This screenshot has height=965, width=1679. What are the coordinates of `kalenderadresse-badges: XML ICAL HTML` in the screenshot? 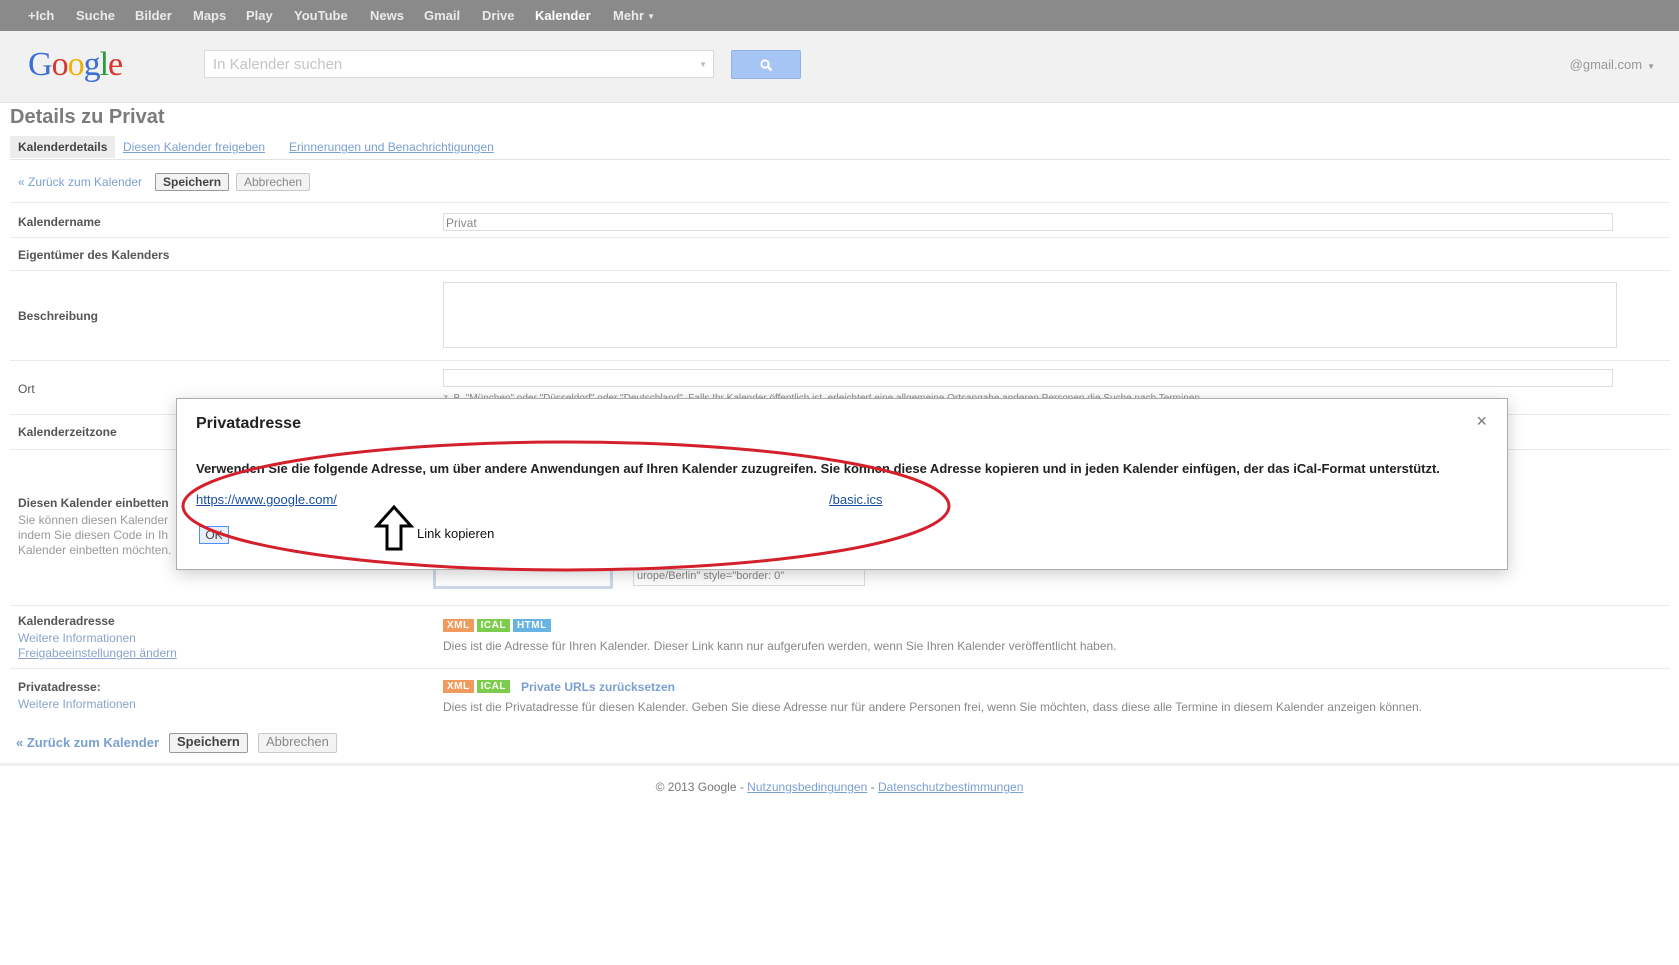 It's located at (498, 625).